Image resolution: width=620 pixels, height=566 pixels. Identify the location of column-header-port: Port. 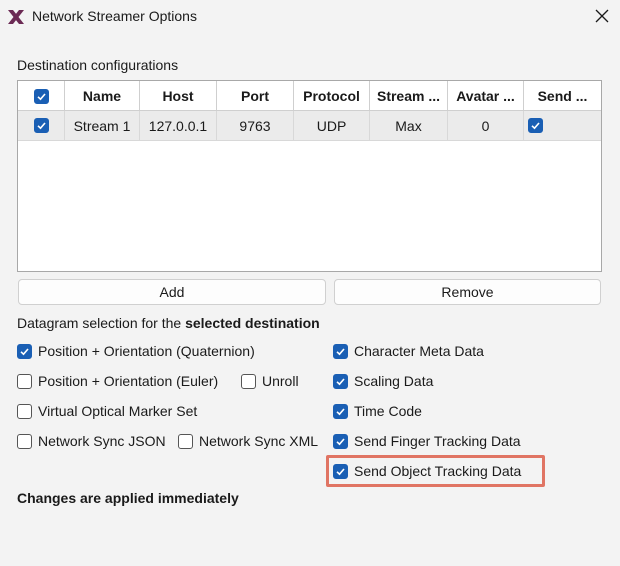
(255, 96).